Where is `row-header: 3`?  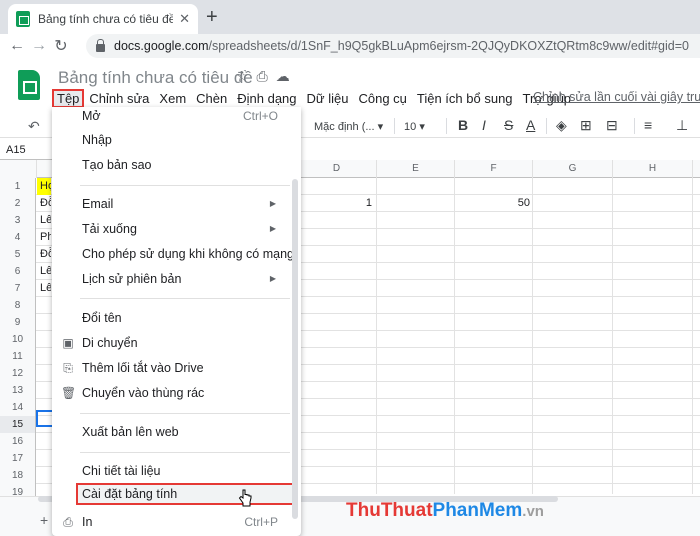
row-header: 3 is located at coordinates (18, 220).